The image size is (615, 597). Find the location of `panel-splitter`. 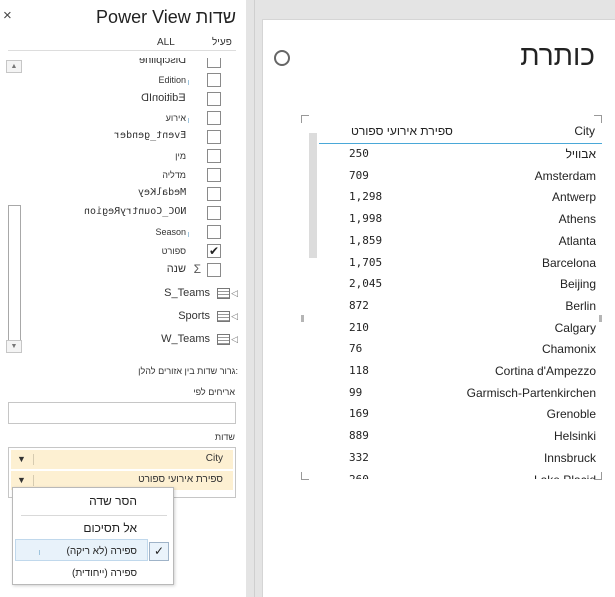

panel-splitter is located at coordinates (254, 298).